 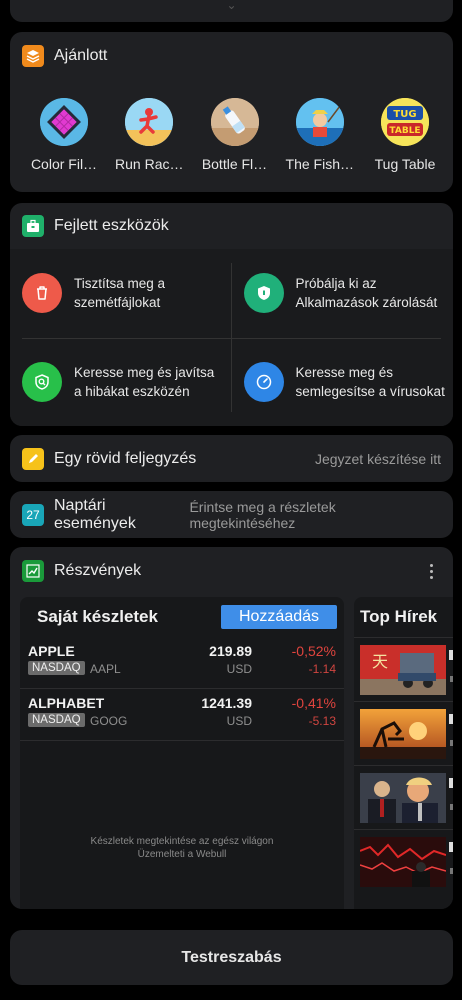 I want to click on stock-ticker: AAPL, so click(x=105, y=669).